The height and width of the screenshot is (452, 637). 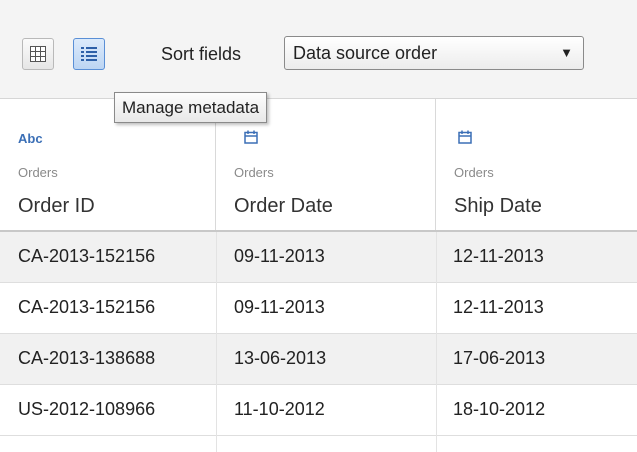 I want to click on column-name: Ship Date, so click(x=498, y=206).